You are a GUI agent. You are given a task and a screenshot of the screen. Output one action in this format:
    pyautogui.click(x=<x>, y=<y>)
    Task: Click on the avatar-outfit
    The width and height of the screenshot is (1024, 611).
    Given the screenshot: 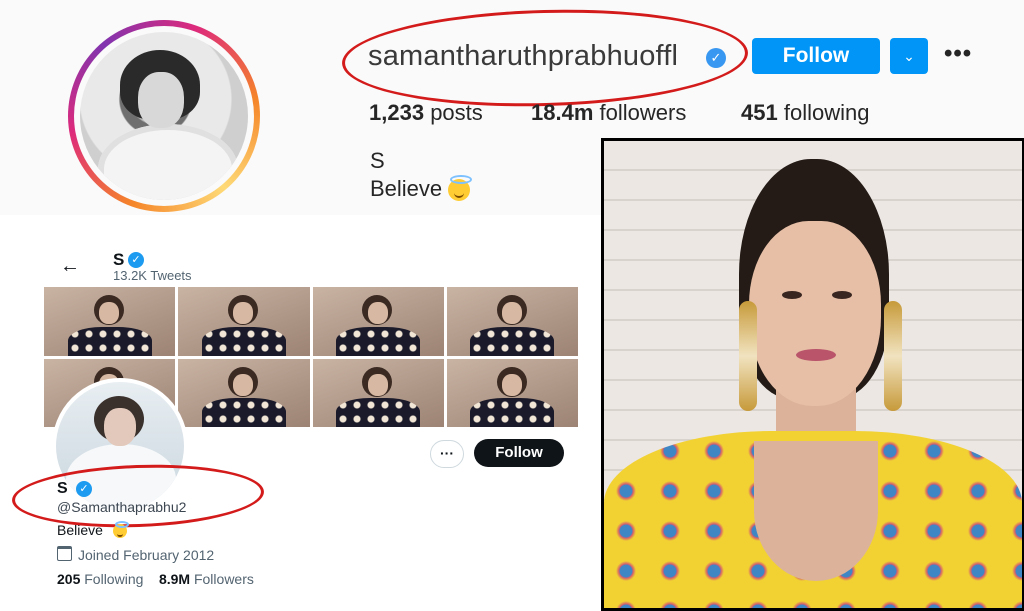 What is the action you would take?
    pyautogui.click(x=168, y=162)
    